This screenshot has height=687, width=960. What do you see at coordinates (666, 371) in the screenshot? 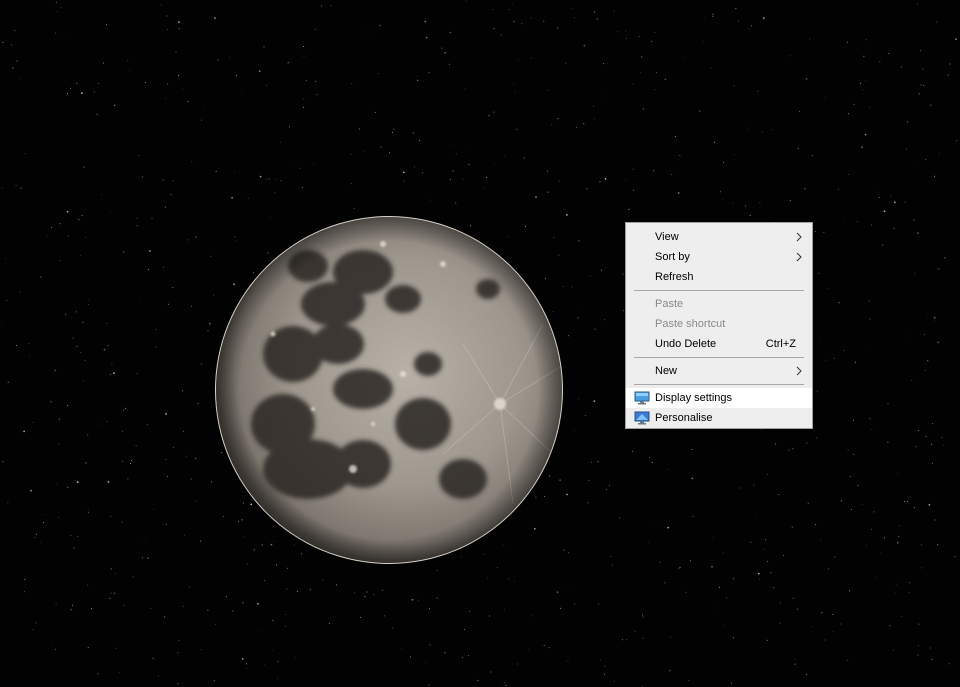
I see `menu-item-new-label: New` at bounding box center [666, 371].